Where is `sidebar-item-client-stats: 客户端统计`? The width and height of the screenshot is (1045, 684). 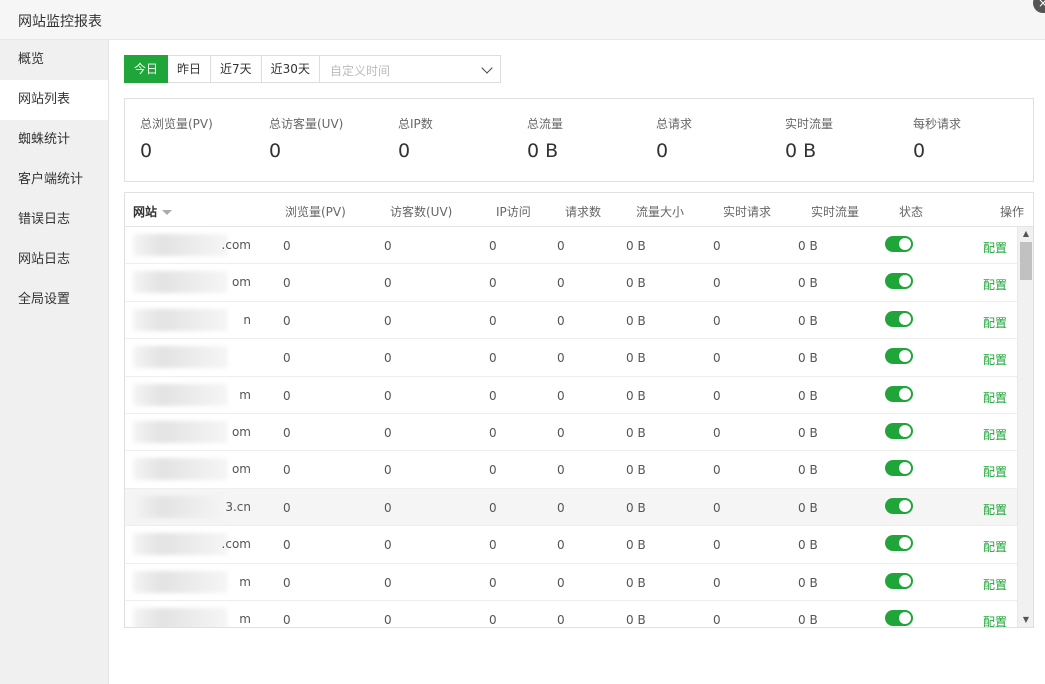
sidebar-item-client-stats: 客户端统计 is located at coordinates (54, 180).